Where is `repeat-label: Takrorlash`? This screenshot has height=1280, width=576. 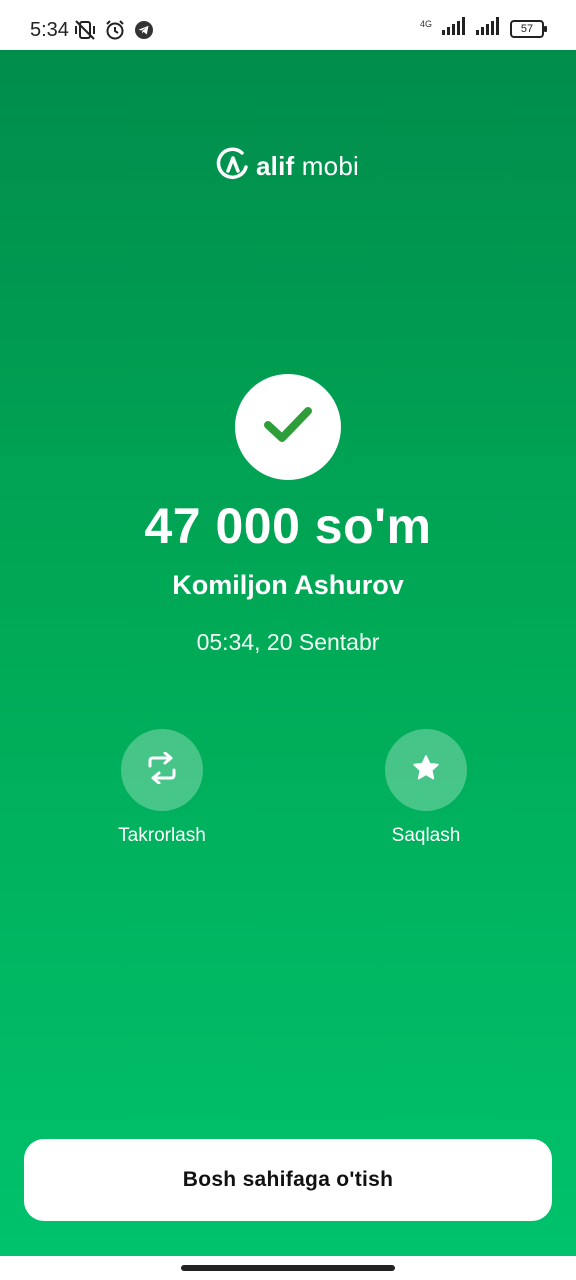
repeat-label: Takrorlash is located at coordinates (162, 836).